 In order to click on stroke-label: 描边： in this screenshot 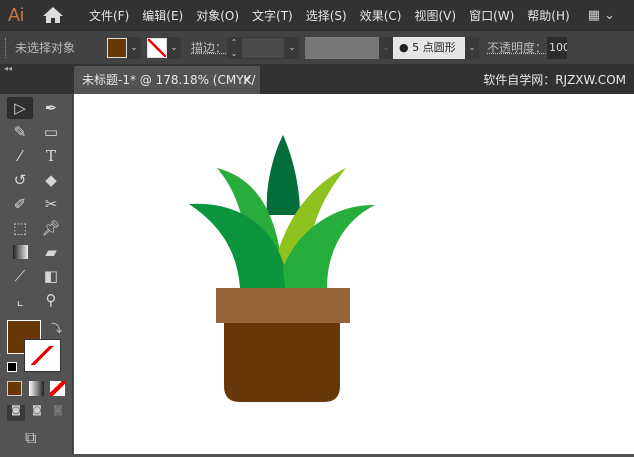, I will do `click(209, 48)`.